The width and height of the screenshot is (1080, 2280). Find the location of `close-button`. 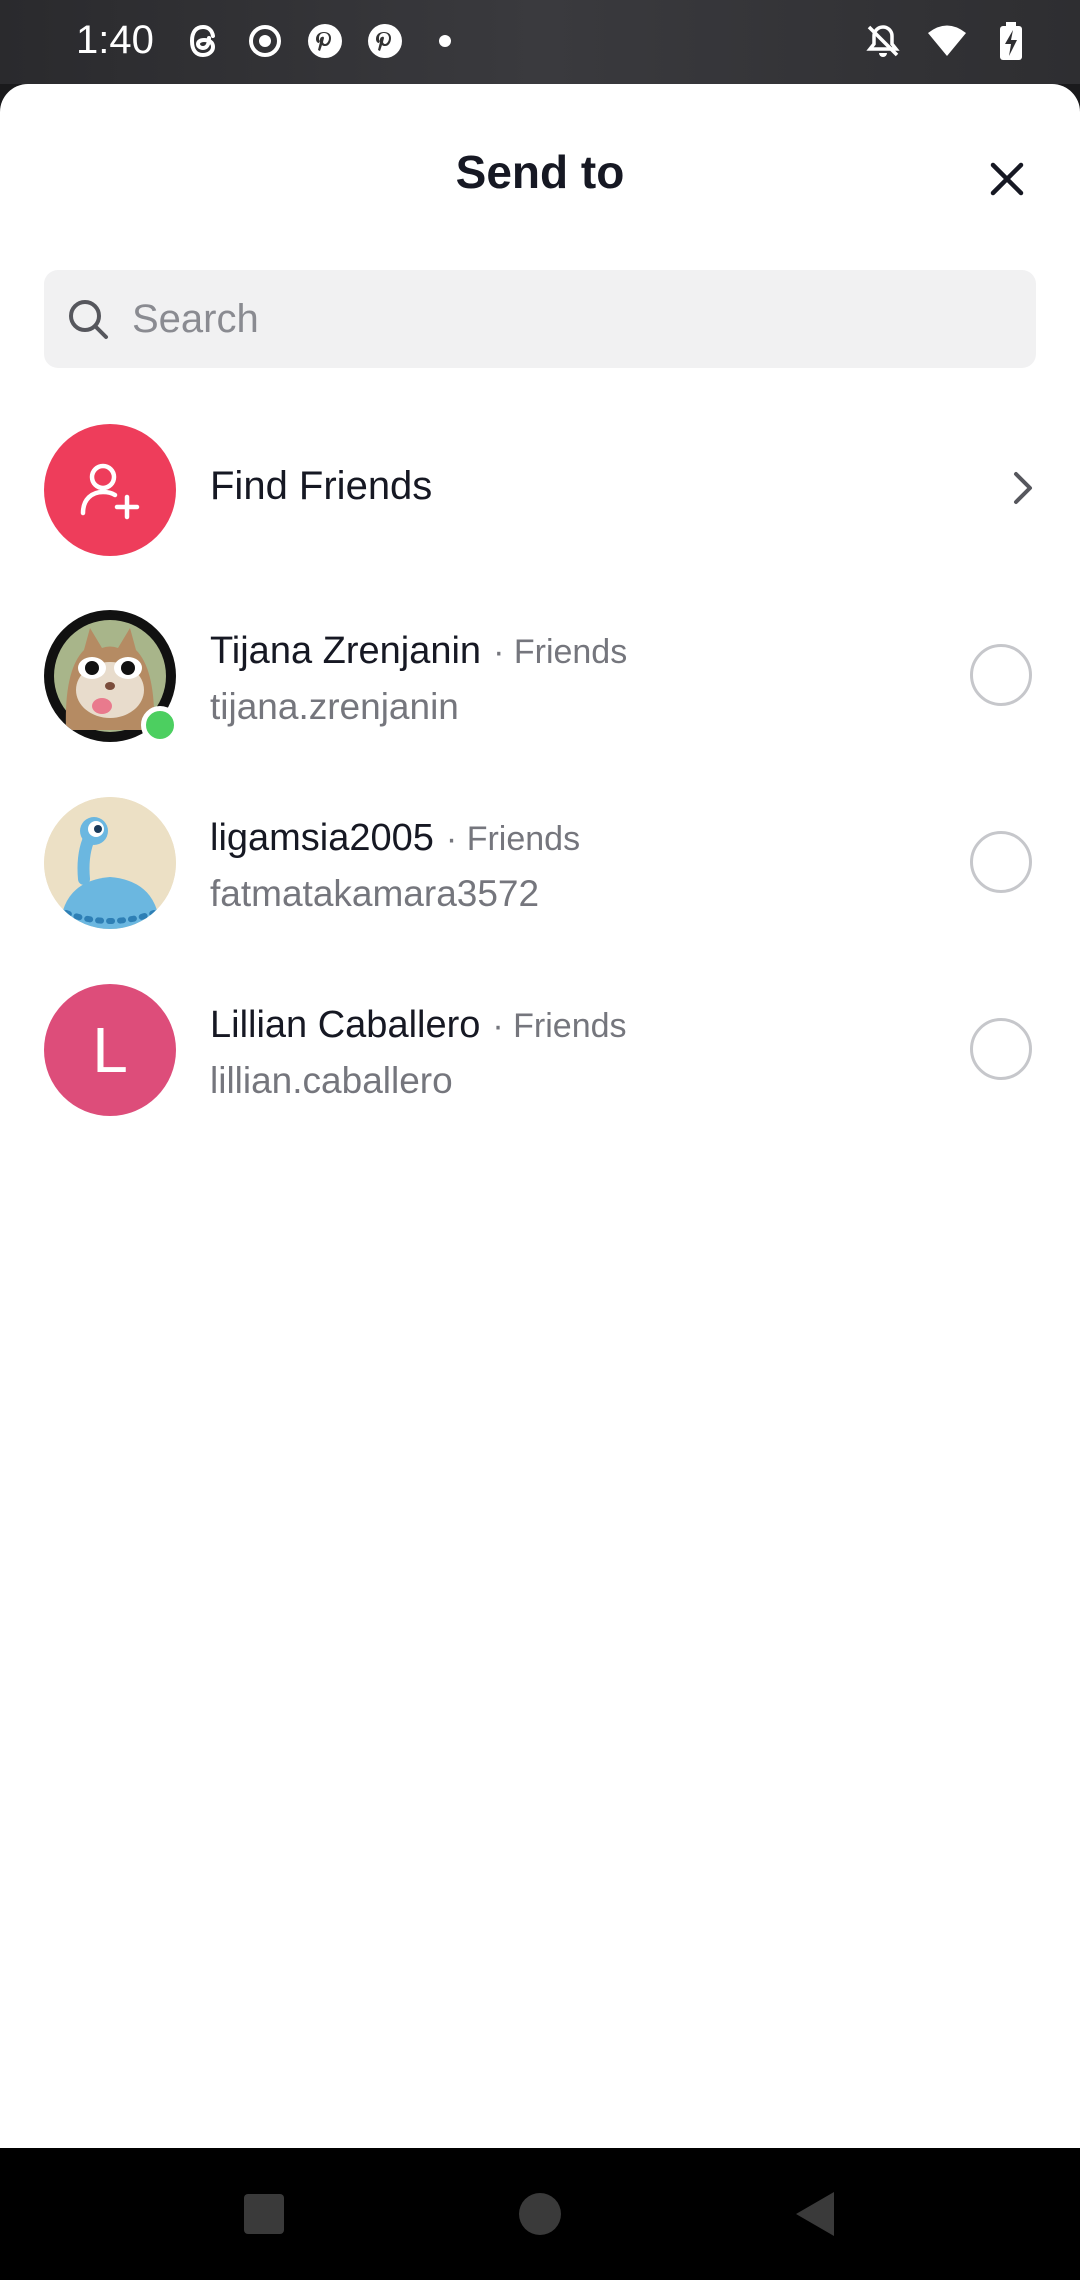

close-button is located at coordinates (1007, 179).